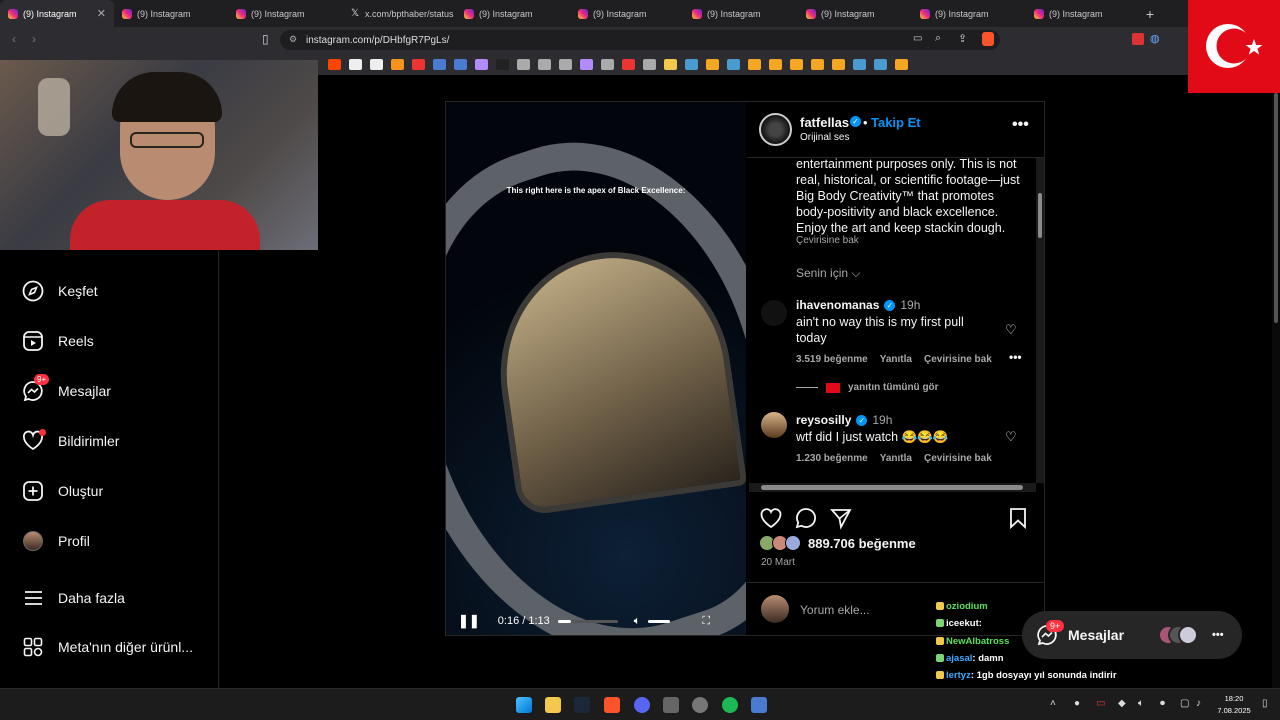  What do you see at coordinates (399, 13) in the screenshot?
I see `browser-tab: 𝕏x.com/bpthaber/status` at bounding box center [399, 13].